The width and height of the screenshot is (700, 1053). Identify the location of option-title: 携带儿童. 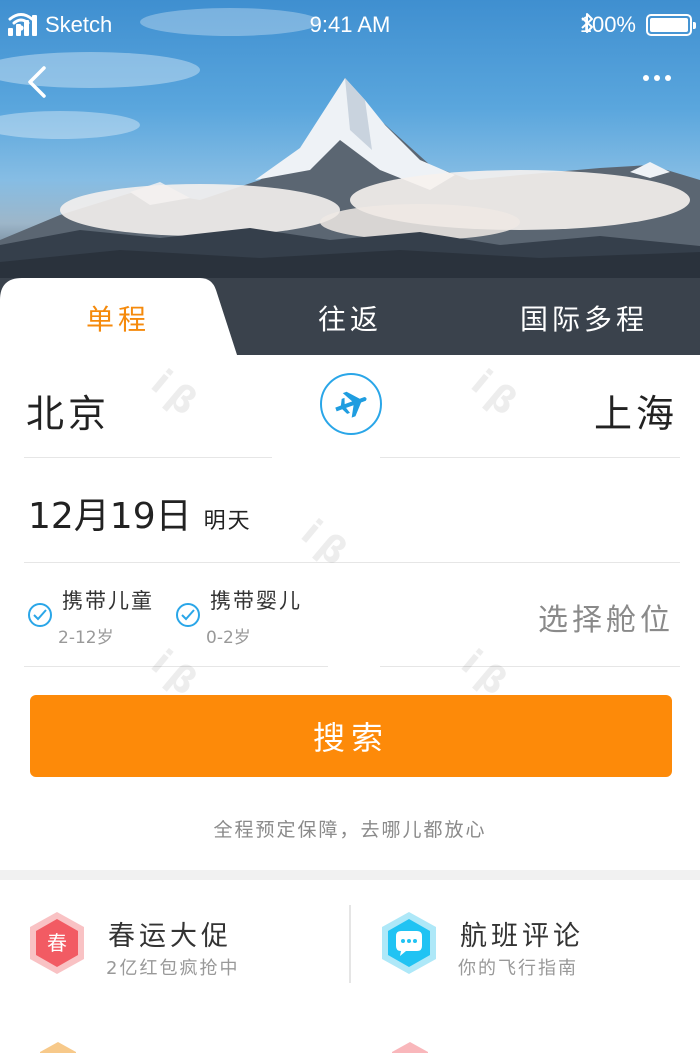
(108, 601).